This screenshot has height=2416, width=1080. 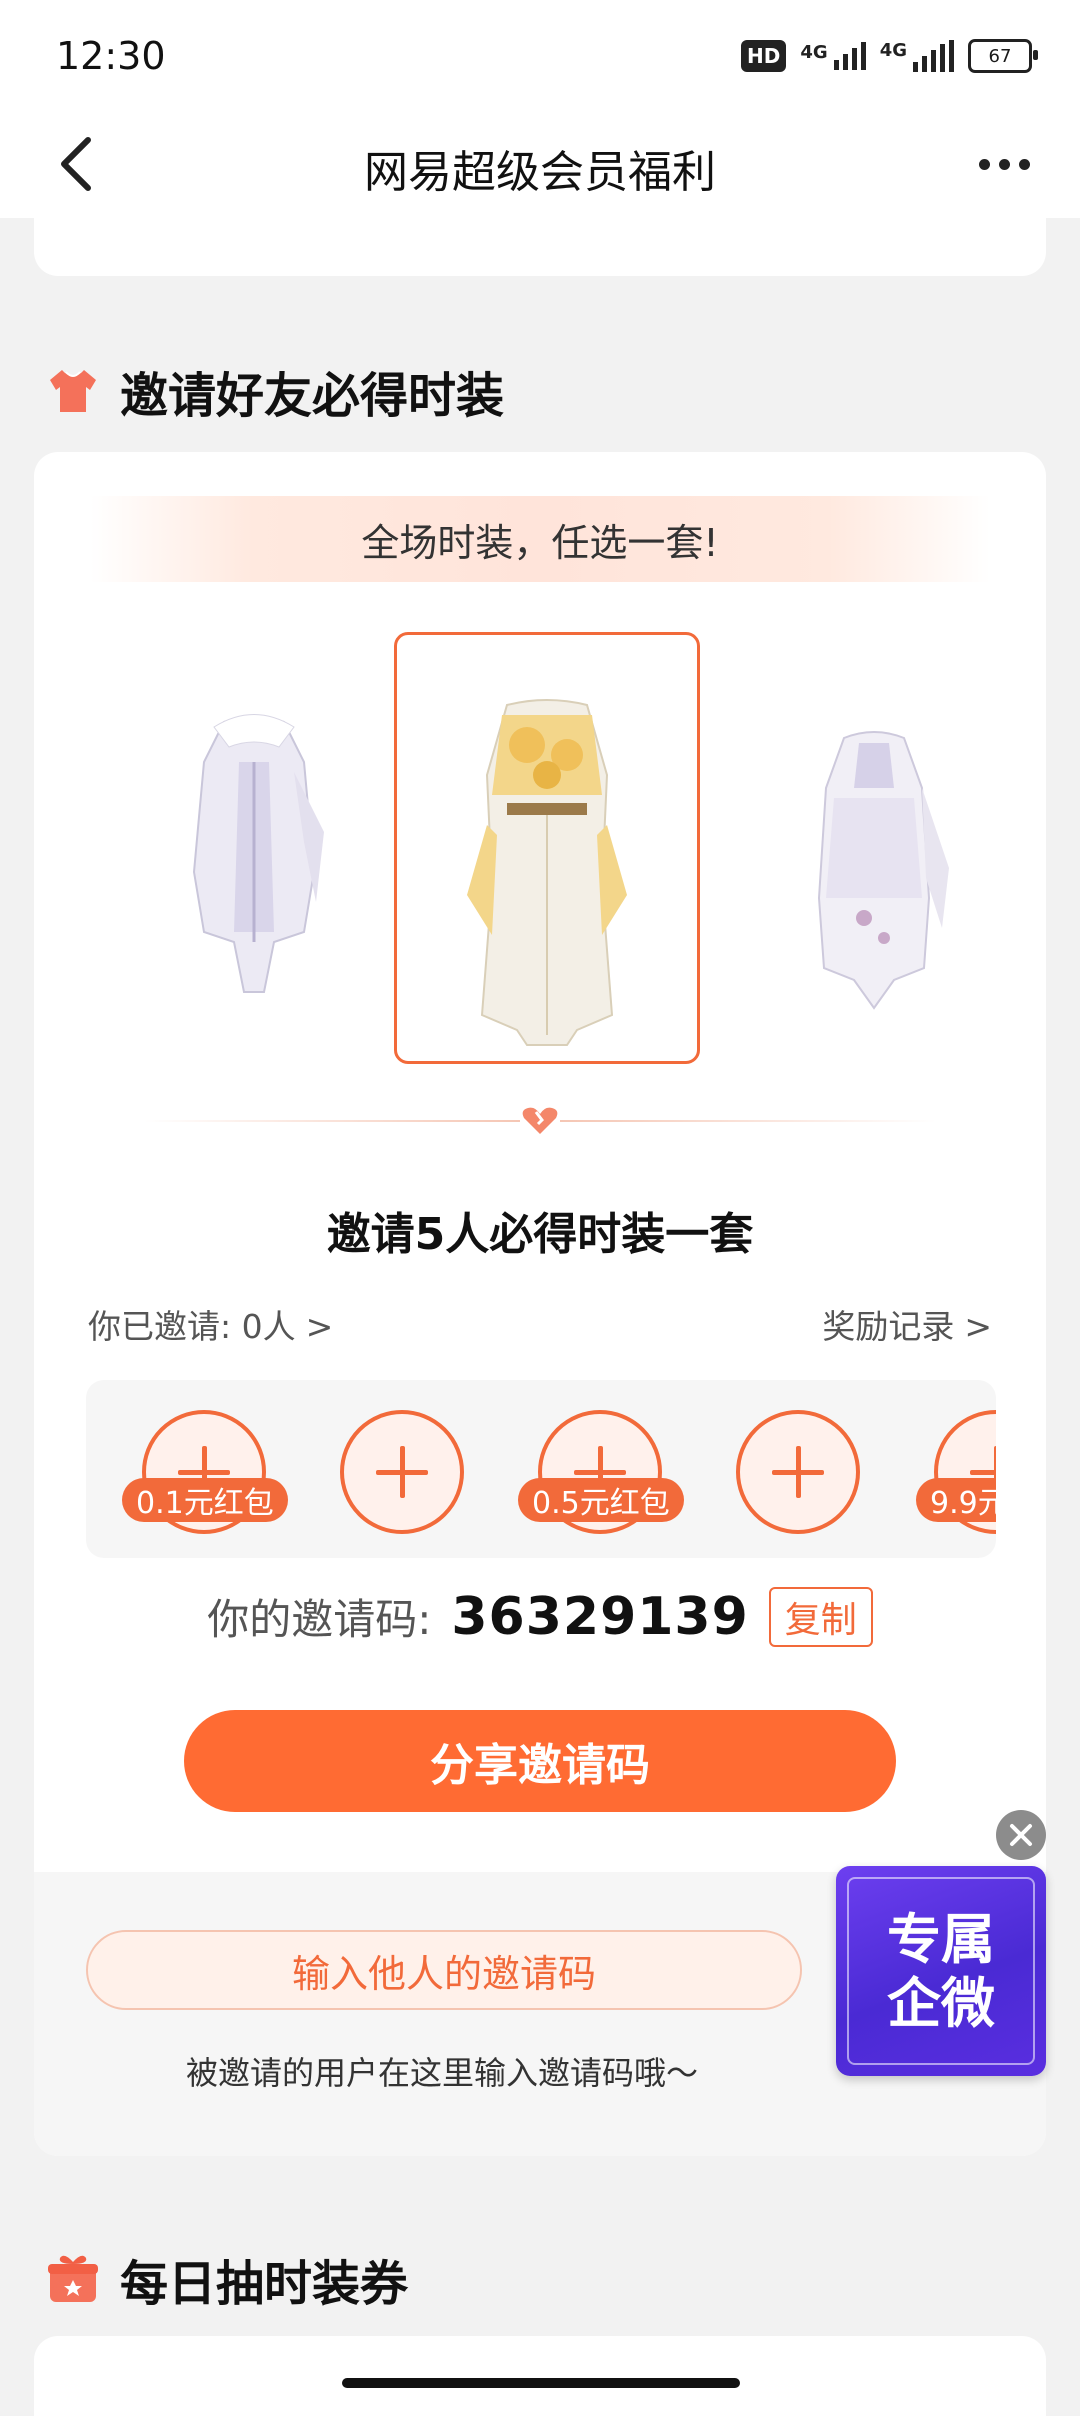 What do you see at coordinates (917, 56) in the screenshot?
I see `signal-icon-2: 4G` at bounding box center [917, 56].